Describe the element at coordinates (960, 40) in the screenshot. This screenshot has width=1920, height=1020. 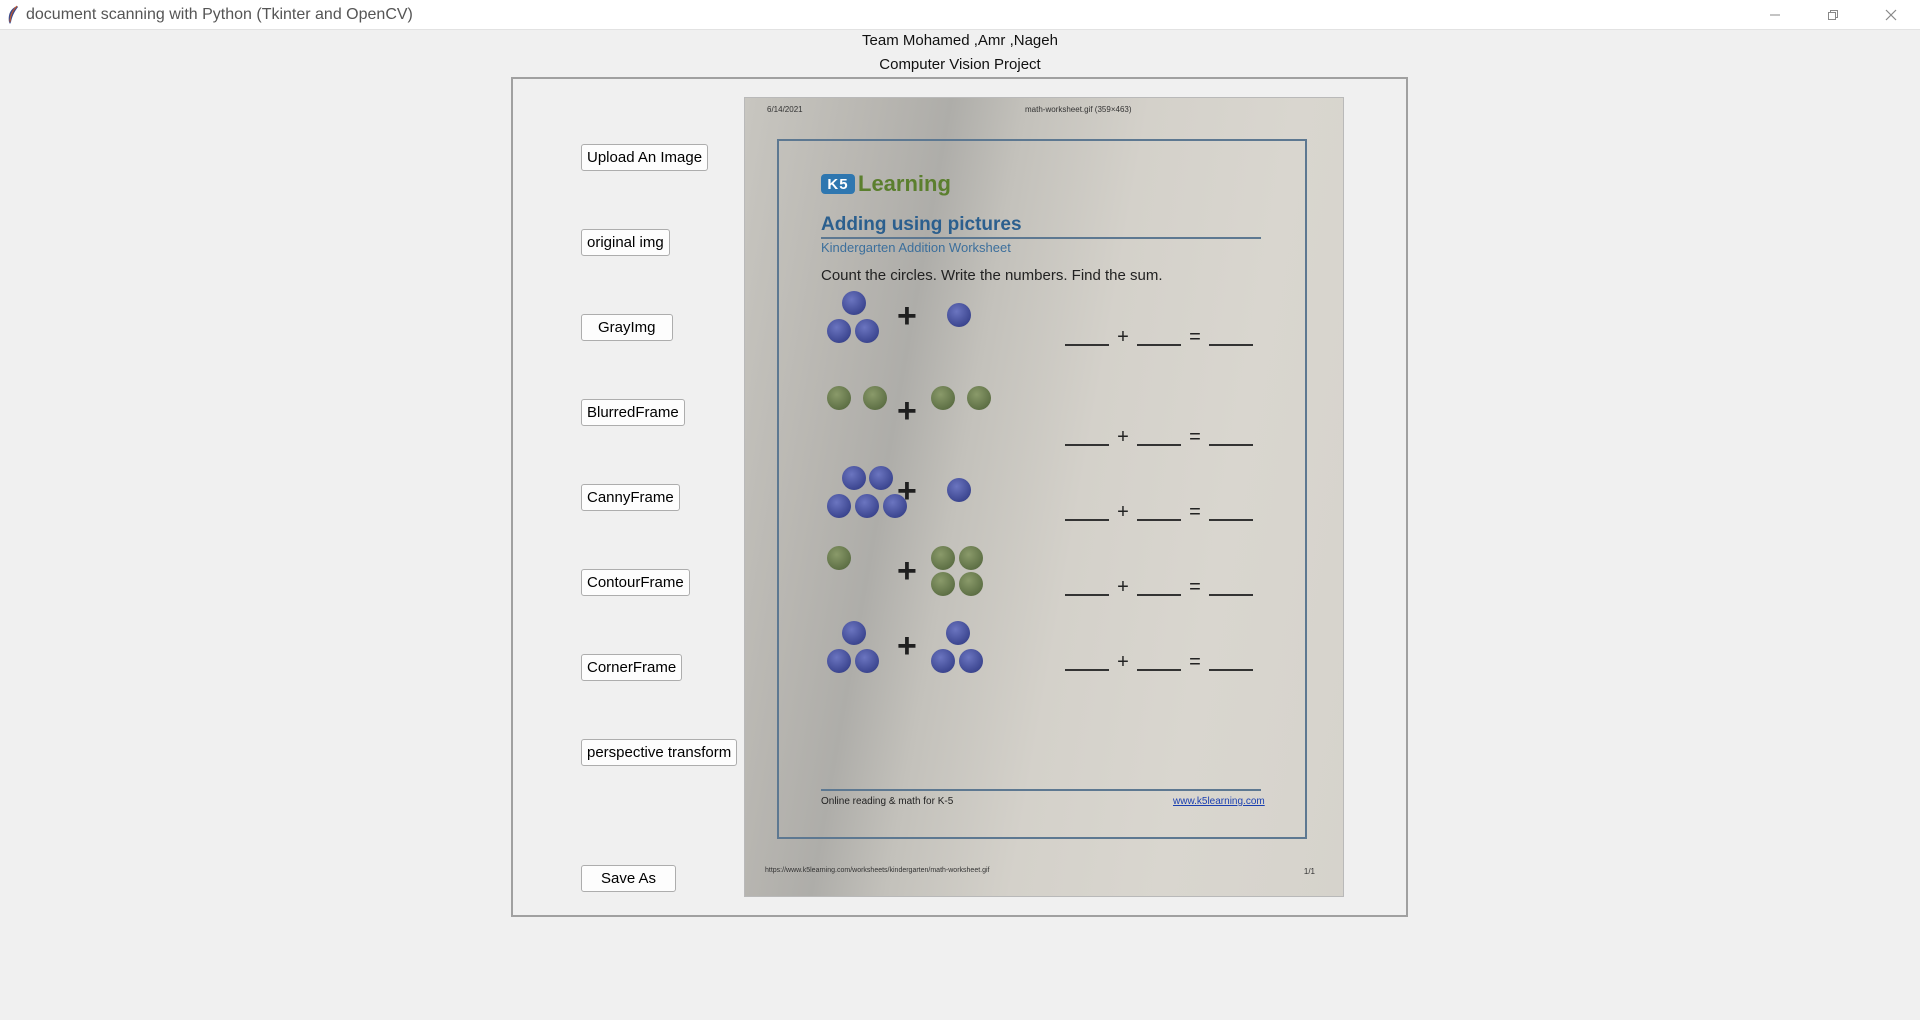
I see `team-label: Team Mohamed ,Amr ,Nageh` at that location.